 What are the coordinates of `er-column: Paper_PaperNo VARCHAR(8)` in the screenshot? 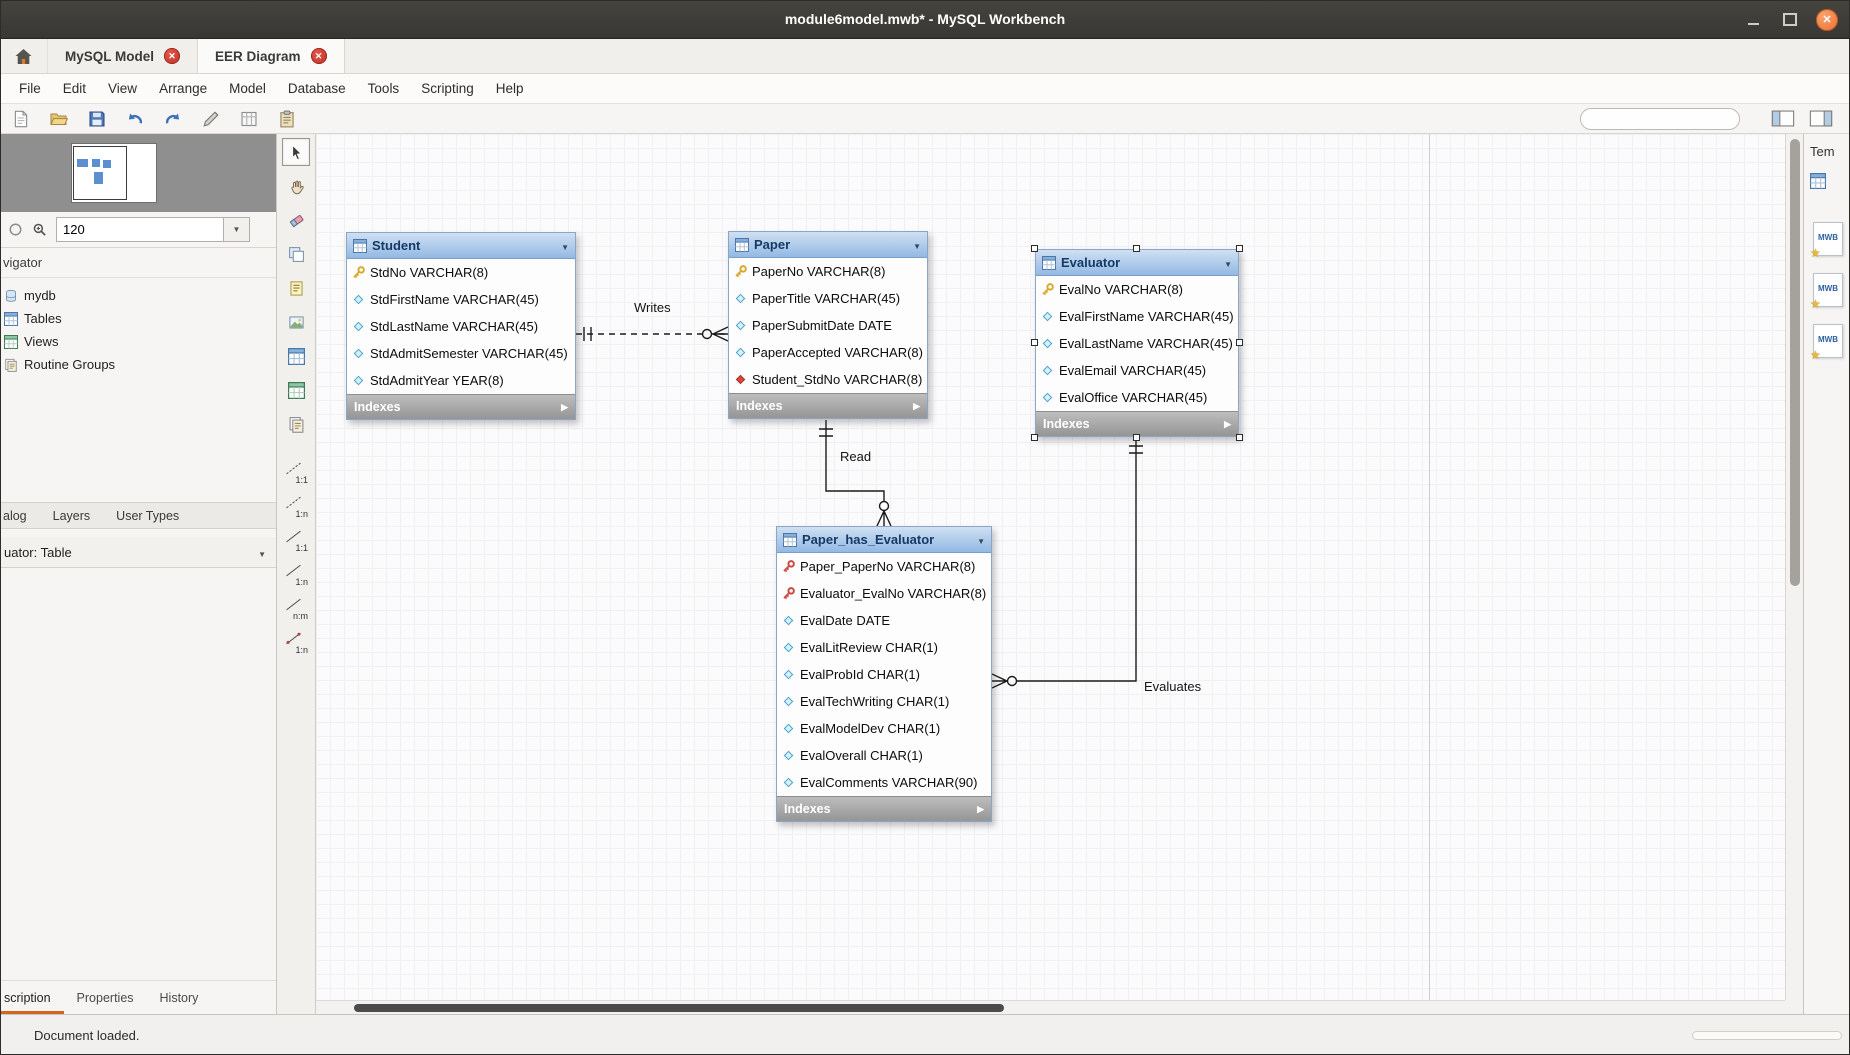 It's located at (884, 566).